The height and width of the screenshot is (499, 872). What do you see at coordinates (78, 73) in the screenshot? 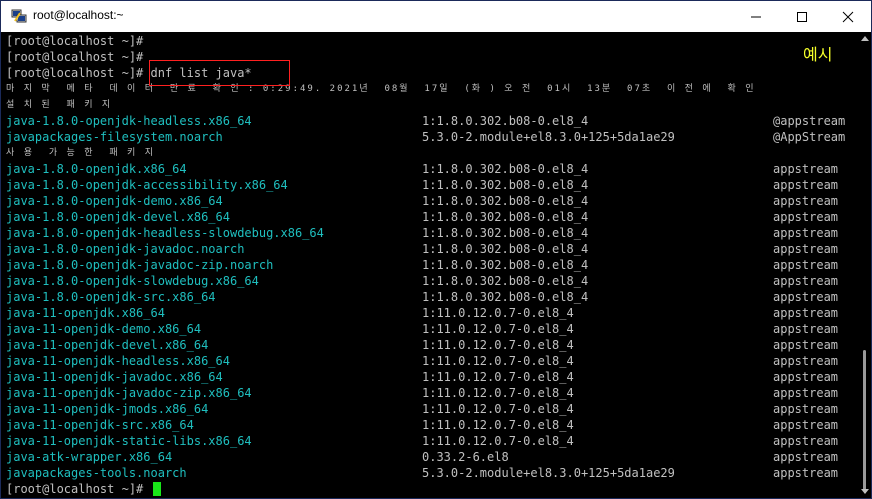
I see `command-prompt: [root@localhost ~]#` at bounding box center [78, 73].